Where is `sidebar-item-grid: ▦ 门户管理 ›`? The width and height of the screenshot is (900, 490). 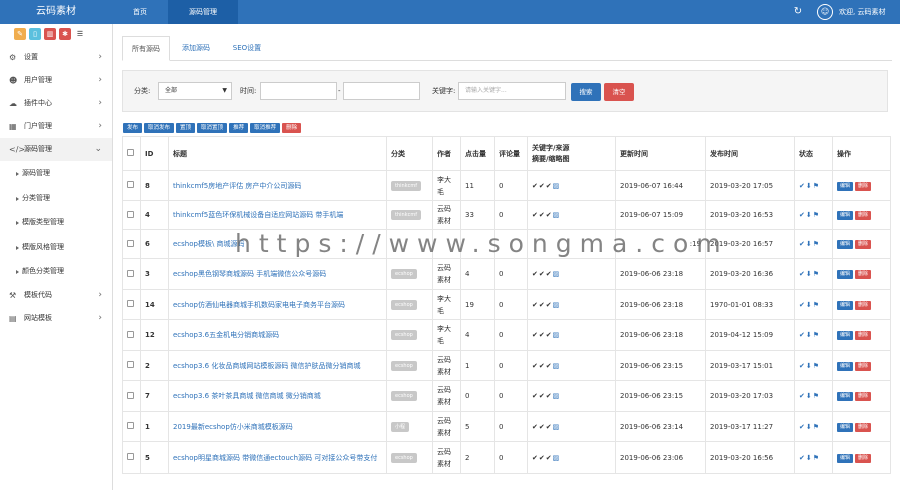 sidebar-item-grid: ▦ 门户管理 › is located at coordinates (56, 126).